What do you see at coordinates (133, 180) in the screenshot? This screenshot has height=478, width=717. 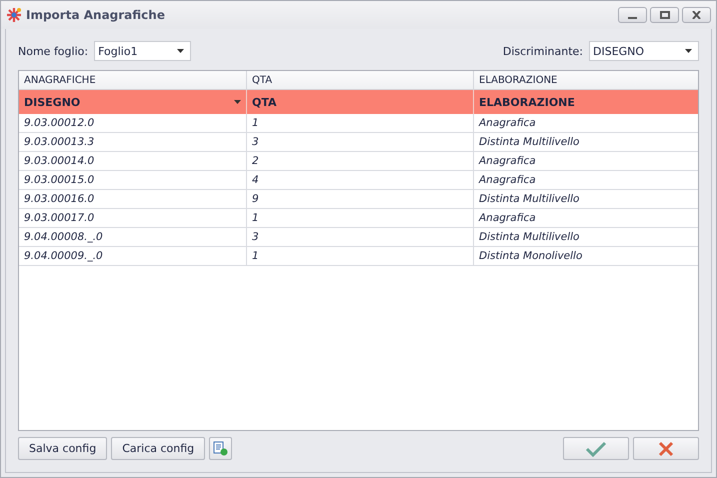 I see `table-cell: 9.03.00015.0` at bounding box center [133, 180].